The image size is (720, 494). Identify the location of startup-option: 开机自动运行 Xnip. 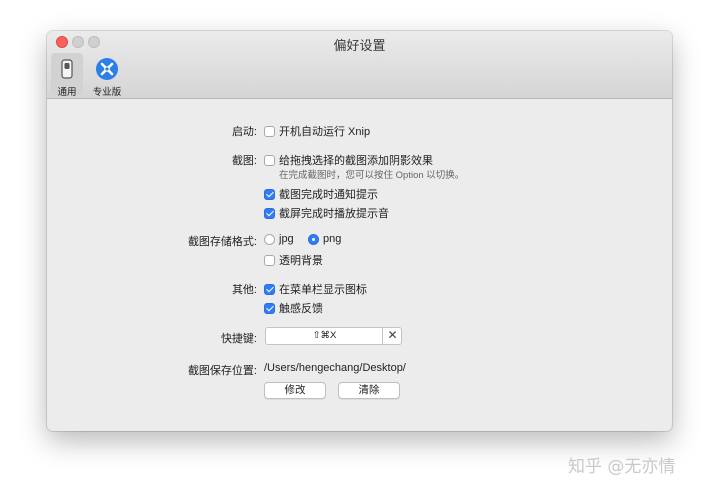
(317, 131).